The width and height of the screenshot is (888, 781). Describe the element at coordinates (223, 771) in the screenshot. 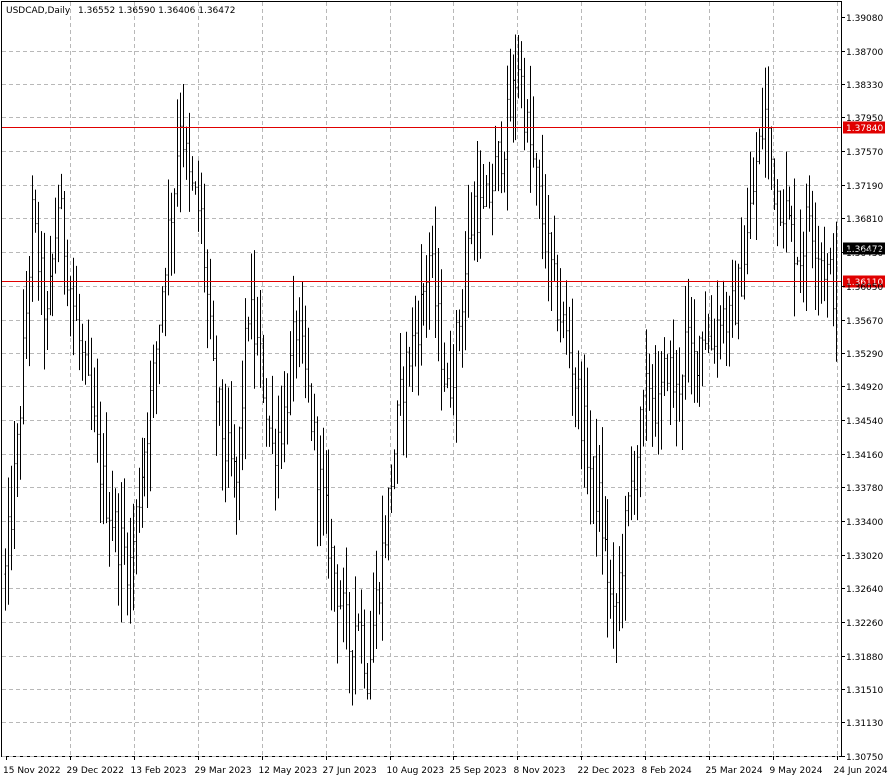

I see `x-tick-label: 29 Mar 2023` at that location.